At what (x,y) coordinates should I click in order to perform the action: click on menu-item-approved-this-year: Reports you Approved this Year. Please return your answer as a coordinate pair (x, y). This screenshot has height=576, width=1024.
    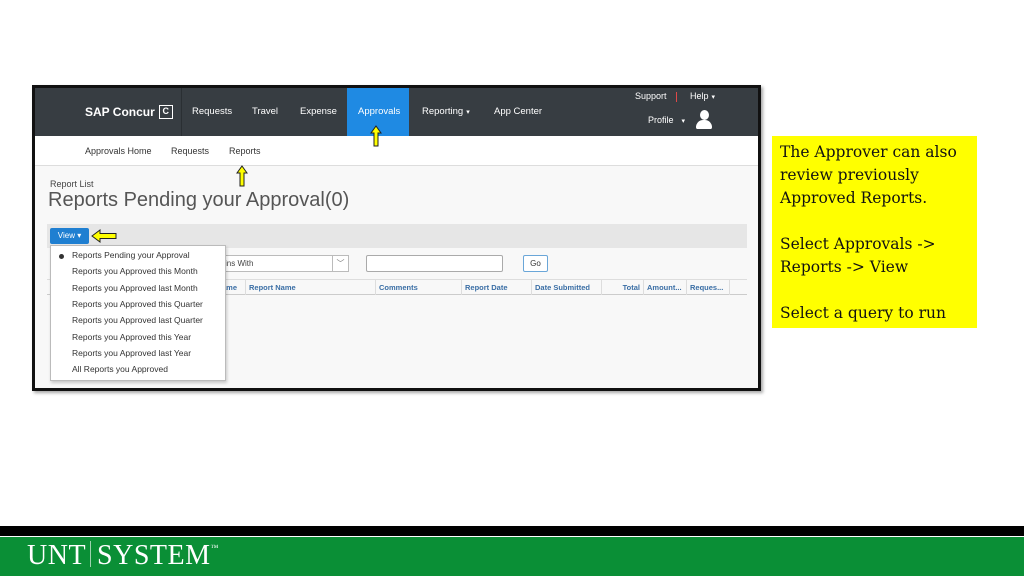
    Looking at the image, I should click on (131, 337).